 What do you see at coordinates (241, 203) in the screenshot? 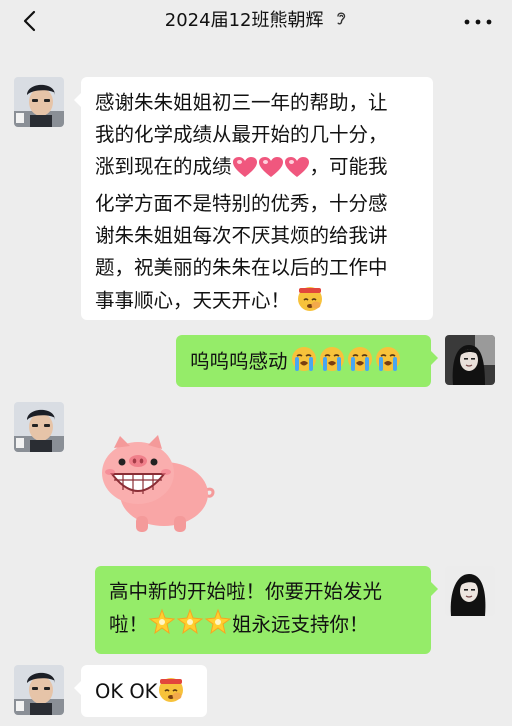
I see `message-text-line: 化学方面不是特别的优秀，十分感` at bounding box center [241, 203].